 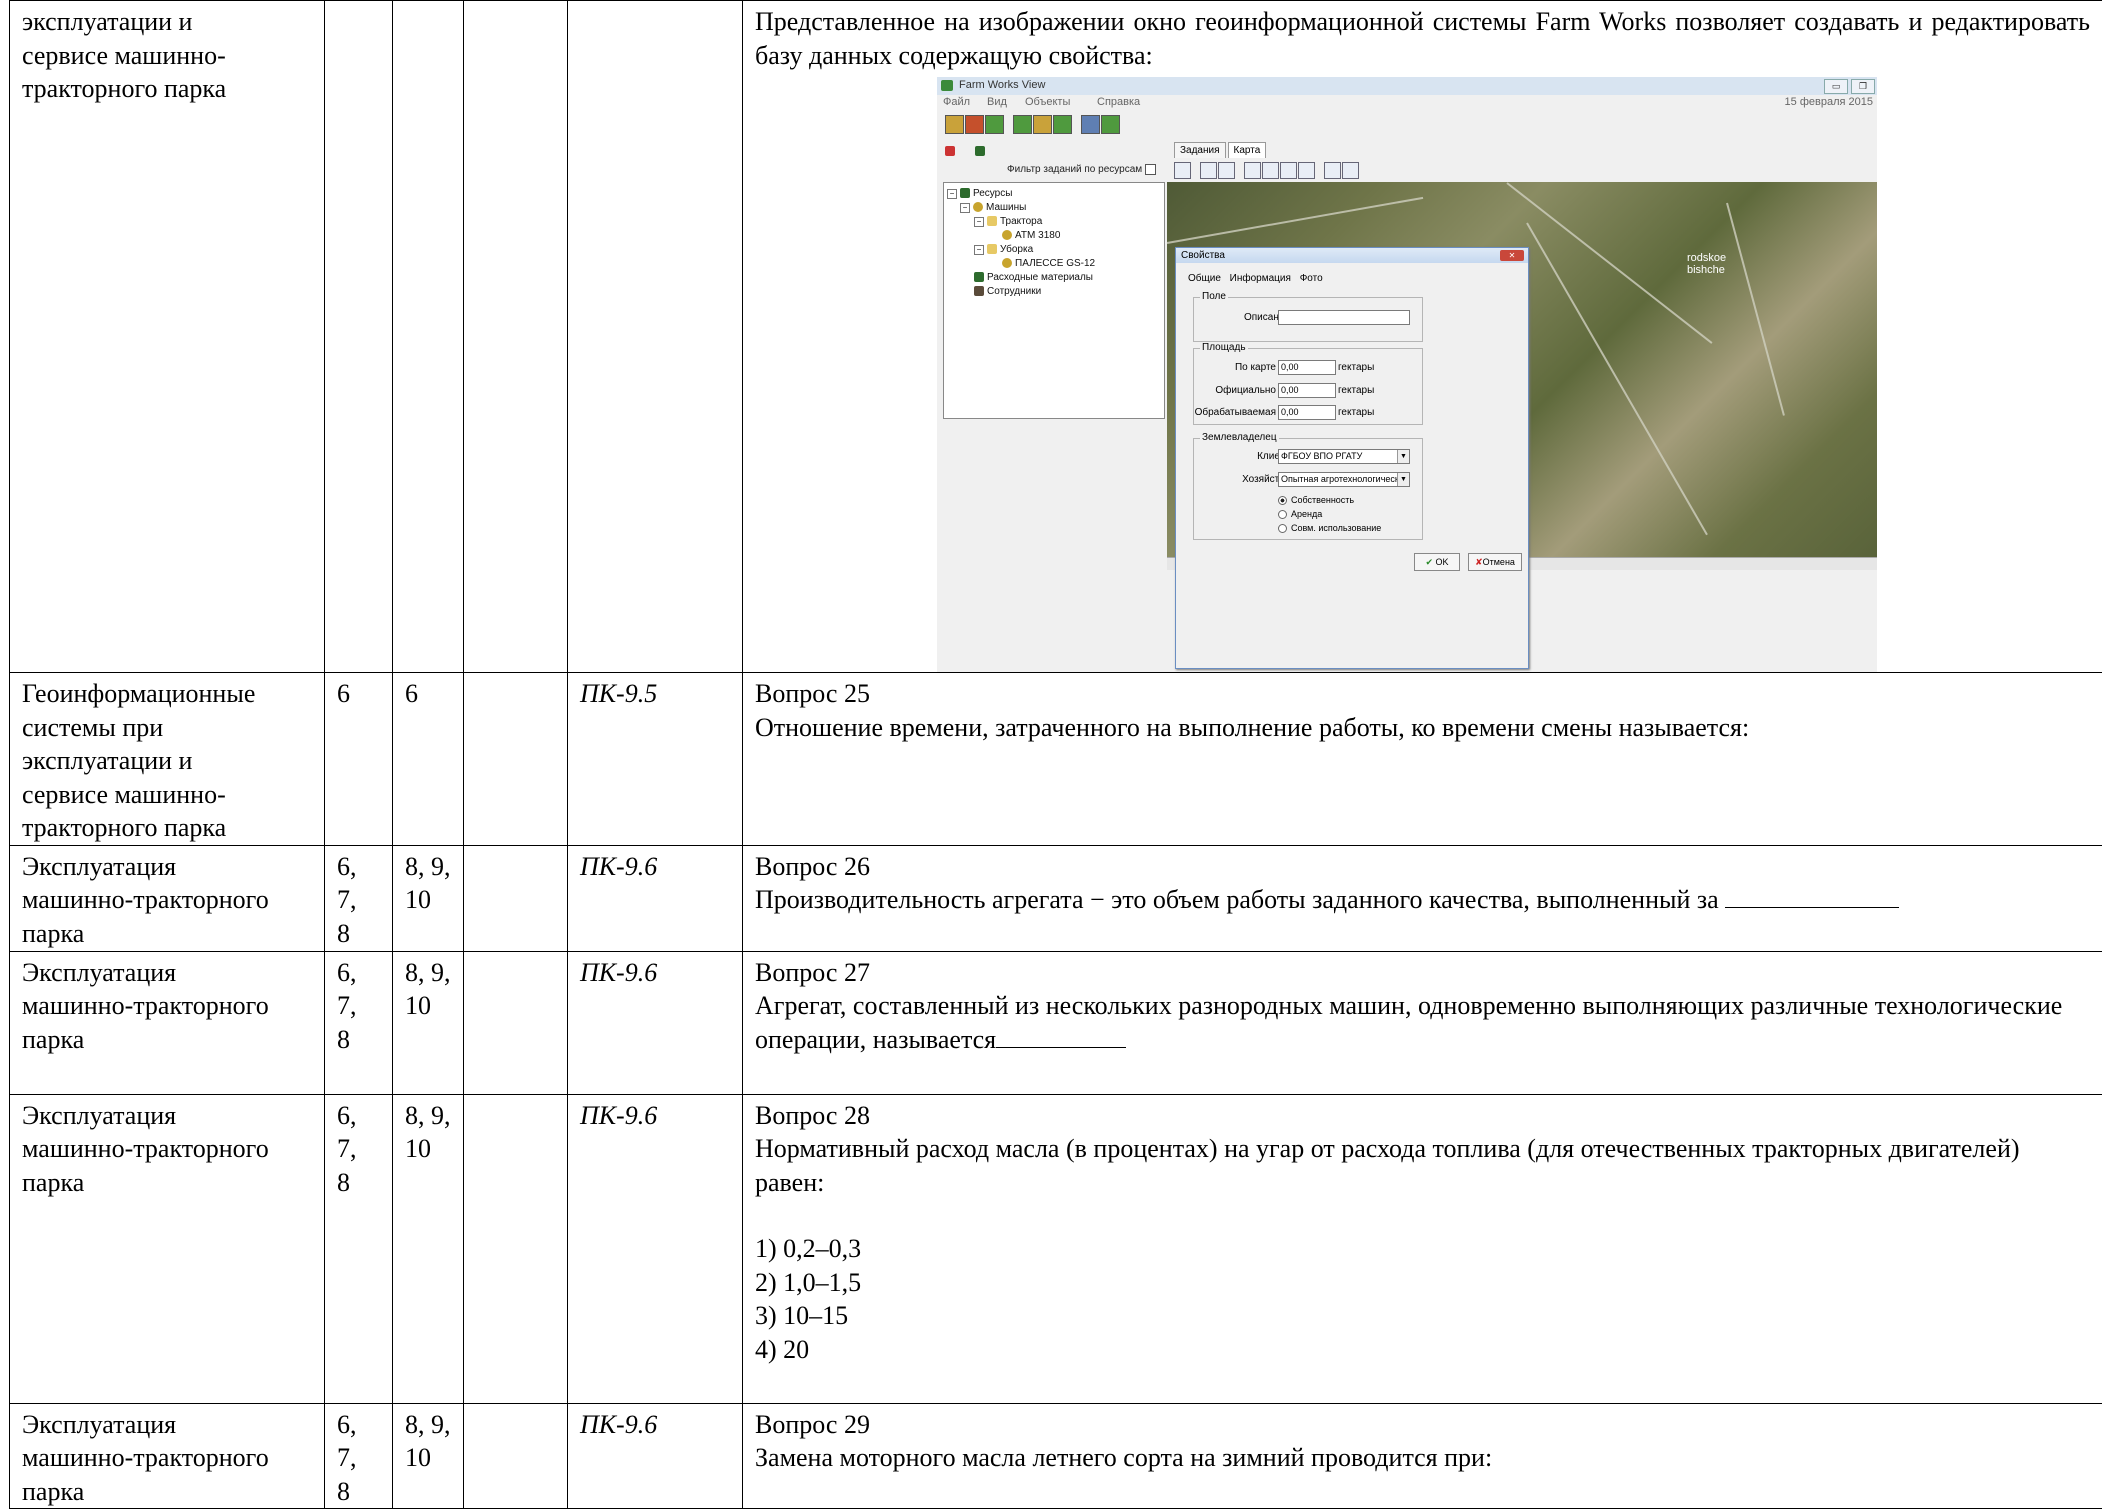 I want to click on dialog-title: Свойства, so click(x=1352, y=255).